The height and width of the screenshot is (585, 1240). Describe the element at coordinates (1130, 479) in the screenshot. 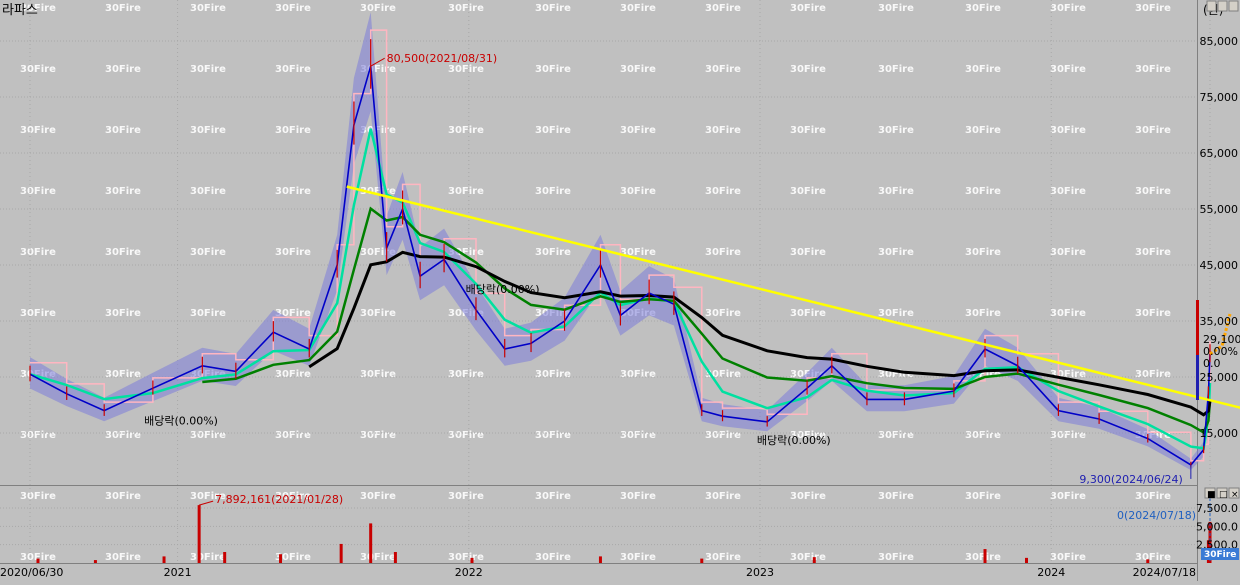

I see `price-annotation: 9,300(2024/06/24)` at that location.